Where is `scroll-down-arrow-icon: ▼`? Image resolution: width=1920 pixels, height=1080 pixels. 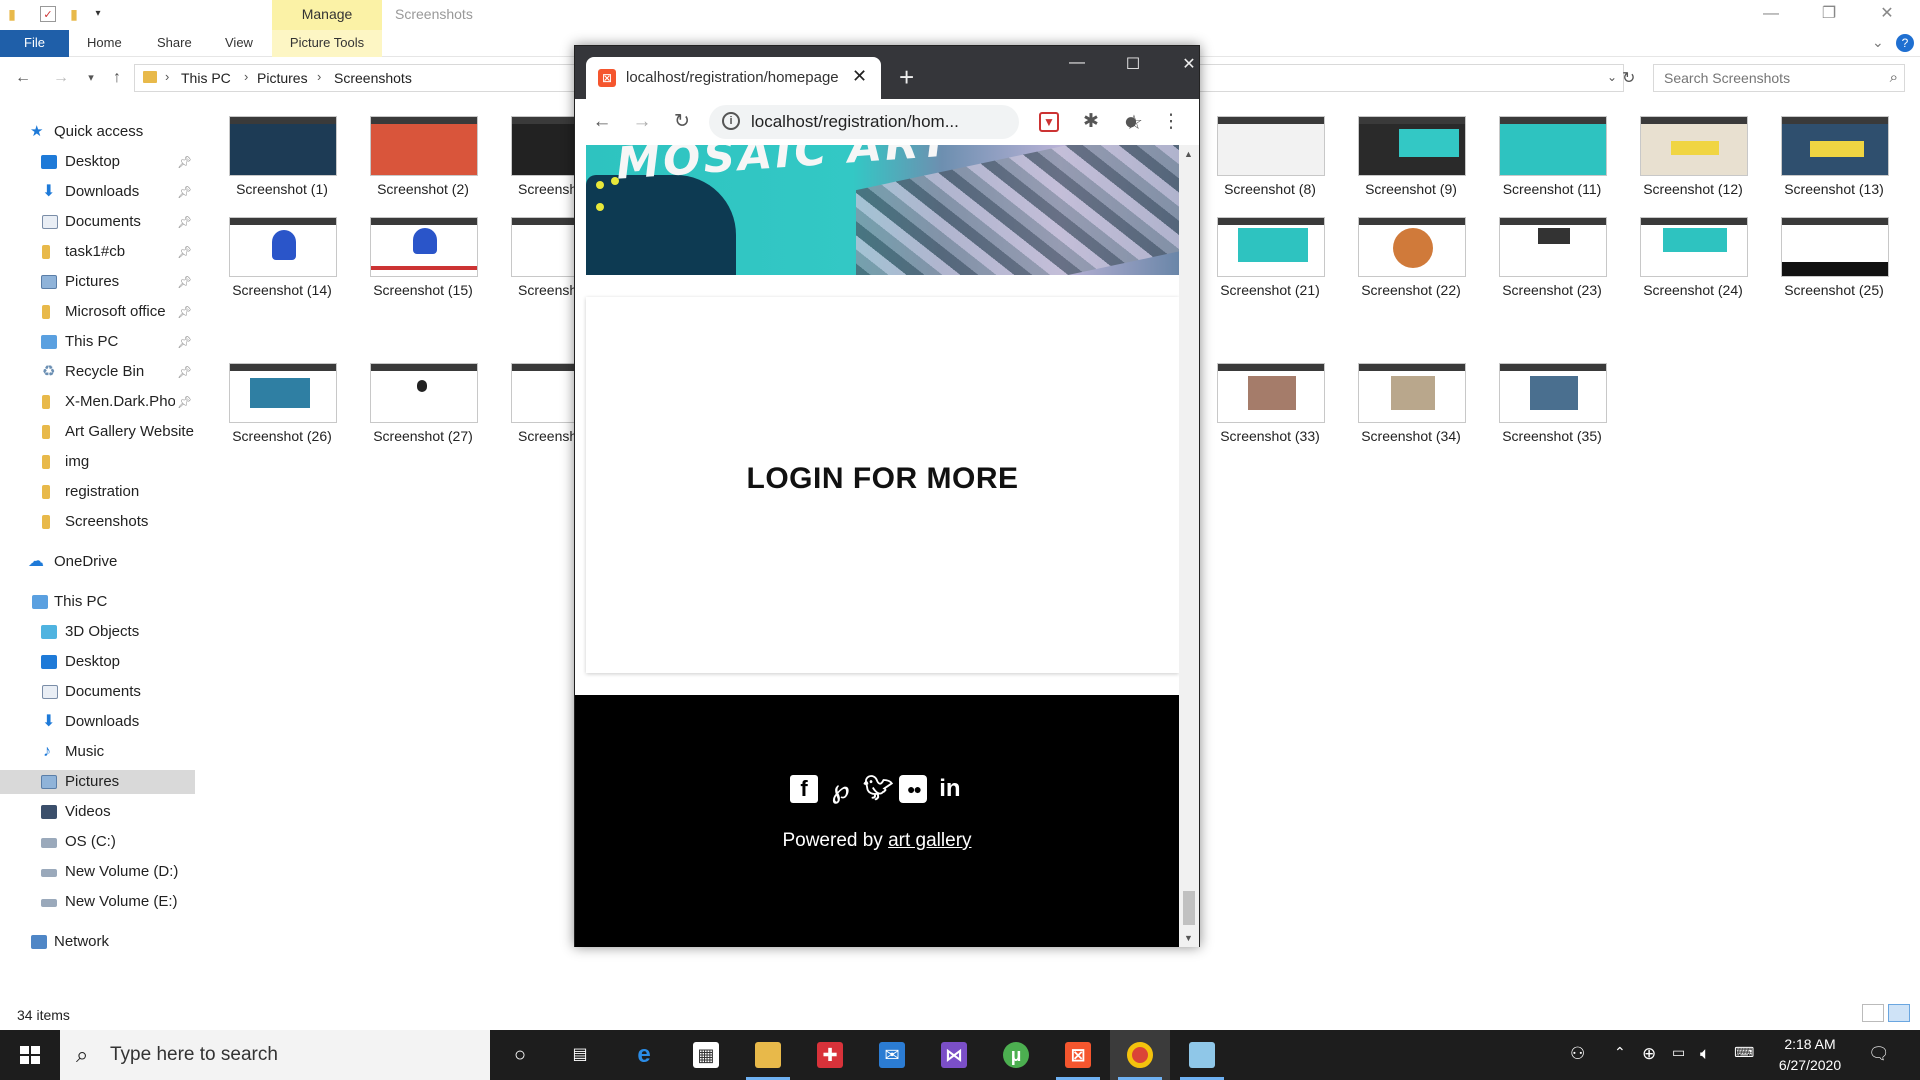 scroll-down-arrow-icon: ▼ is located at coordinates (1188, 938).